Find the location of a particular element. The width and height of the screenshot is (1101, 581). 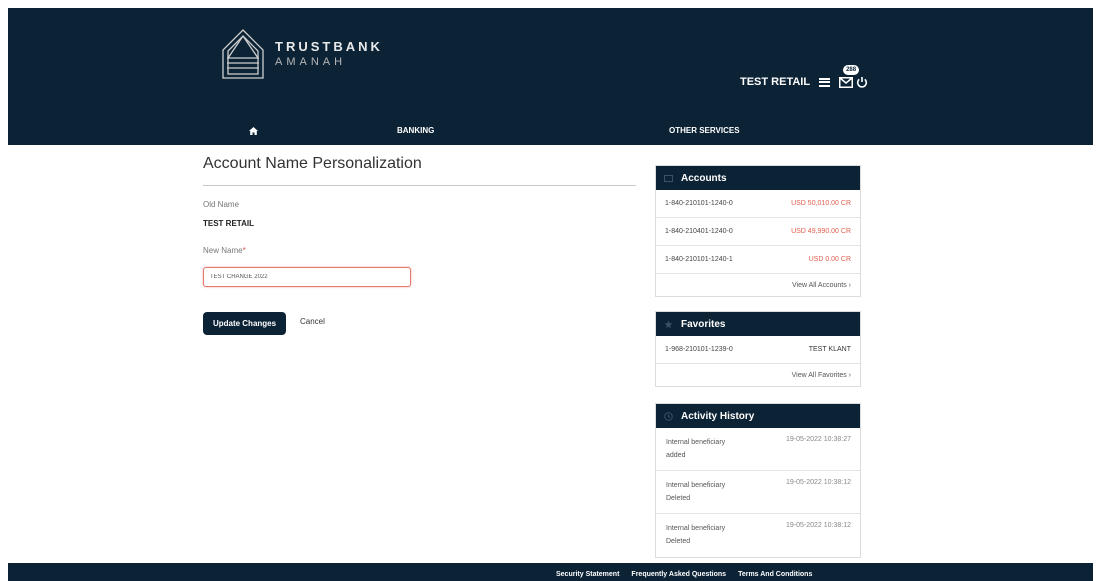

favorite-name: TEST KLANT is located at coordinates (829, 349).